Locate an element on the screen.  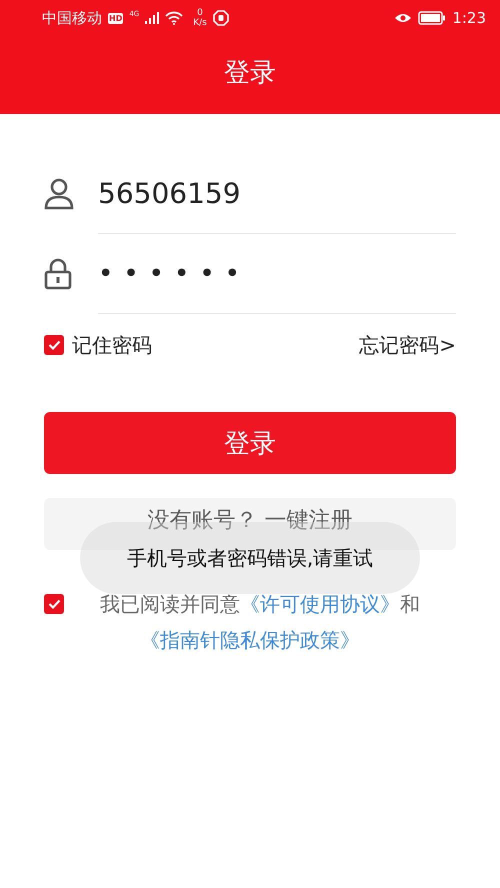
carrier-name: 中国移动 is located at coordinates (72, 18).